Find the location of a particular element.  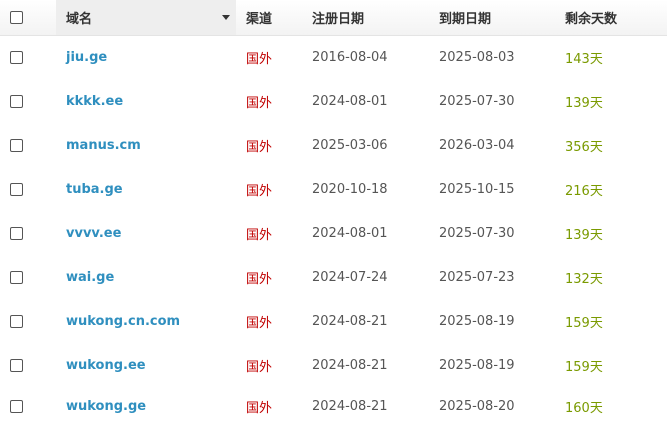

select-all-checkbox is located at coordinates (16, 17).